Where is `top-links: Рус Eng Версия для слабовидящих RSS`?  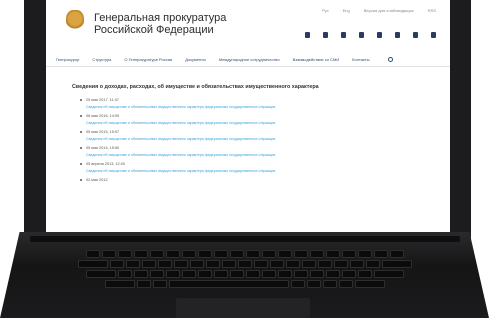
top-links: Рус Eng Версия для слабовидящих RSS is located at coordinates (379, 10).